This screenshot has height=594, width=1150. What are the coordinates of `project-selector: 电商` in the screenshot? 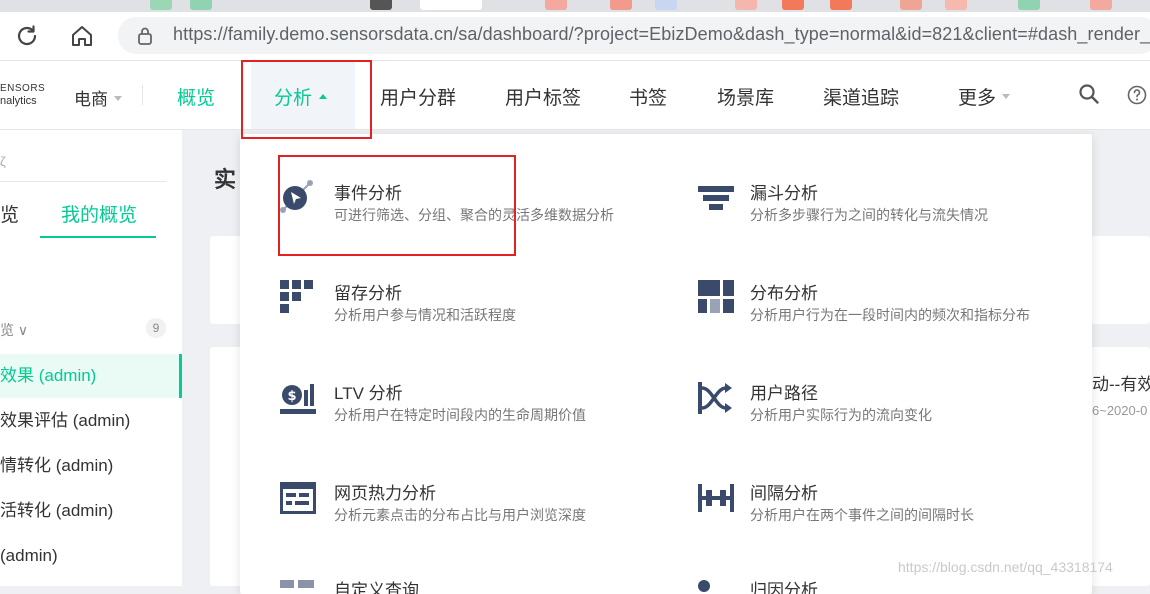 It's located at (98, 97).